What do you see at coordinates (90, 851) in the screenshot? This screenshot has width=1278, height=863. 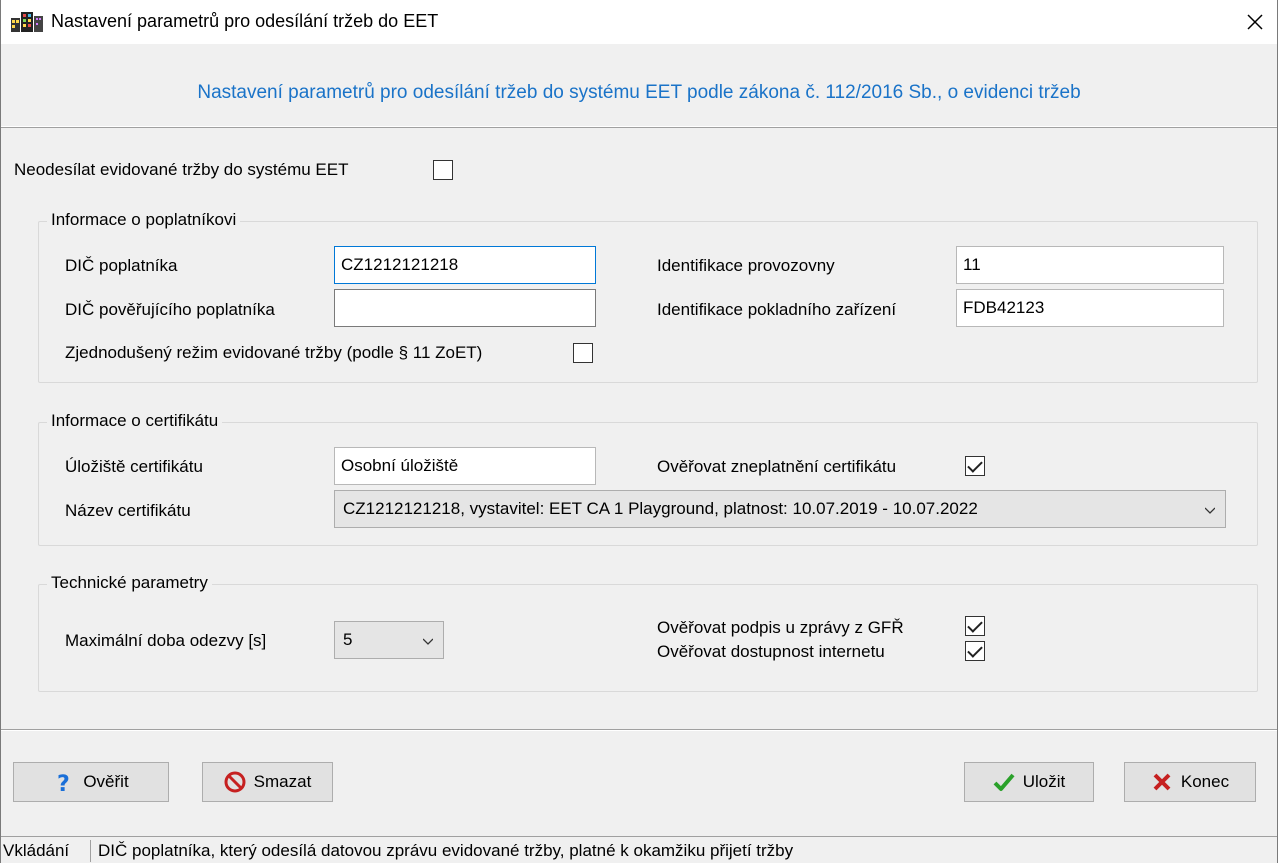 I see `status-divider` at bounding box center [90, 851].